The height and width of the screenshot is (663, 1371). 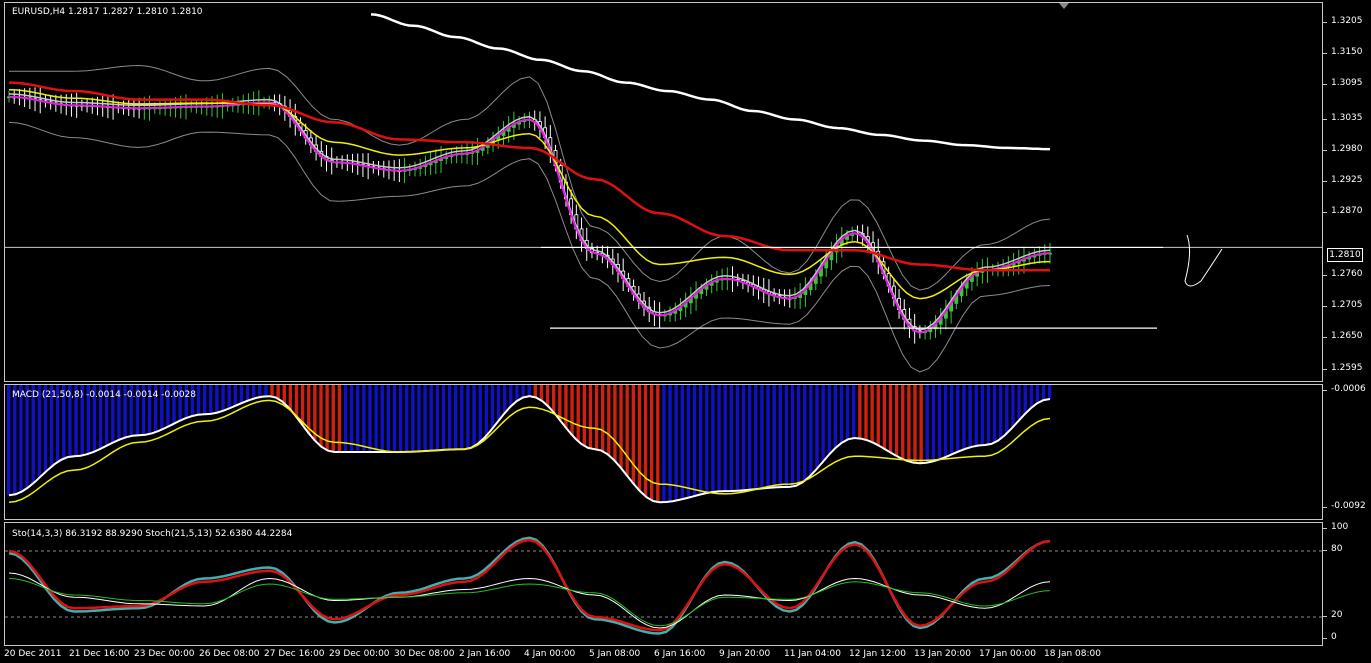 I want to click on macd-signal-line, so click(x=529, y=451).